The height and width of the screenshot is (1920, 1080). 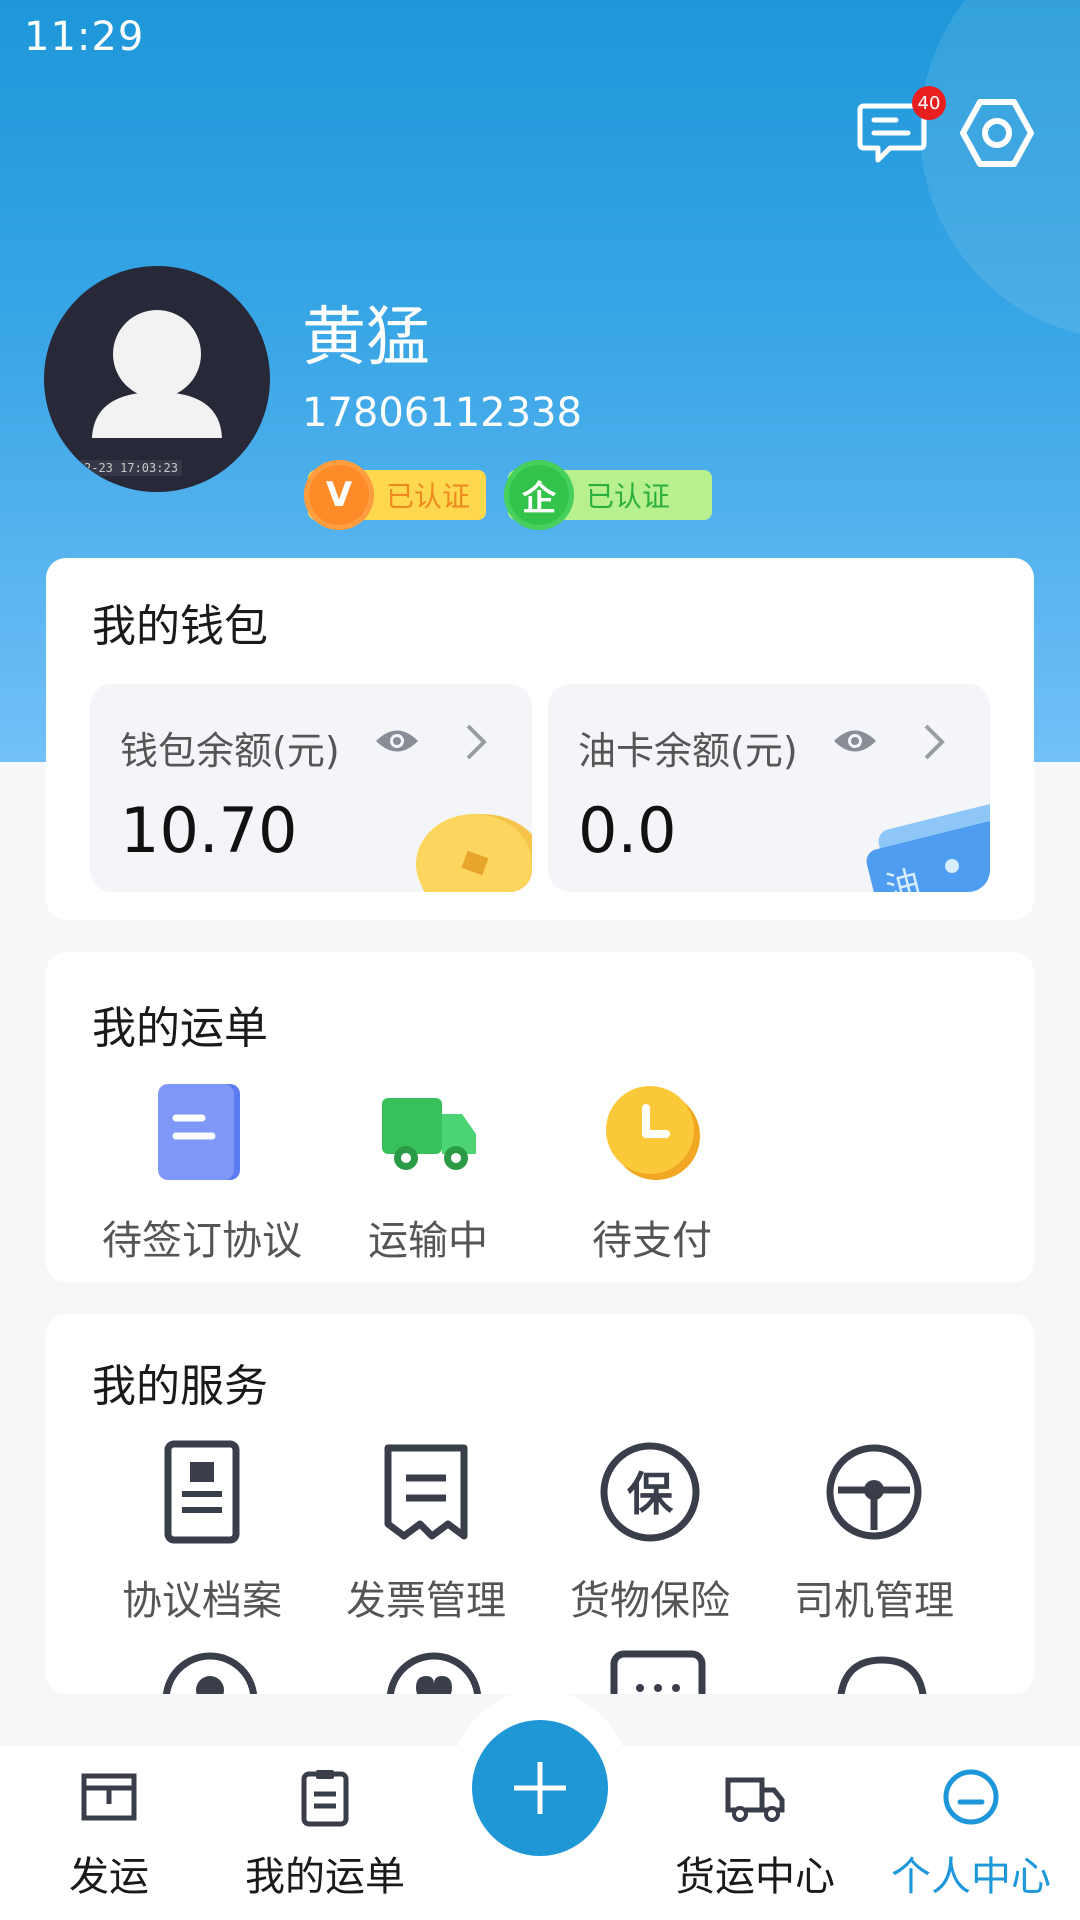 I want to click on add-button, so click(x=540, y=1788).